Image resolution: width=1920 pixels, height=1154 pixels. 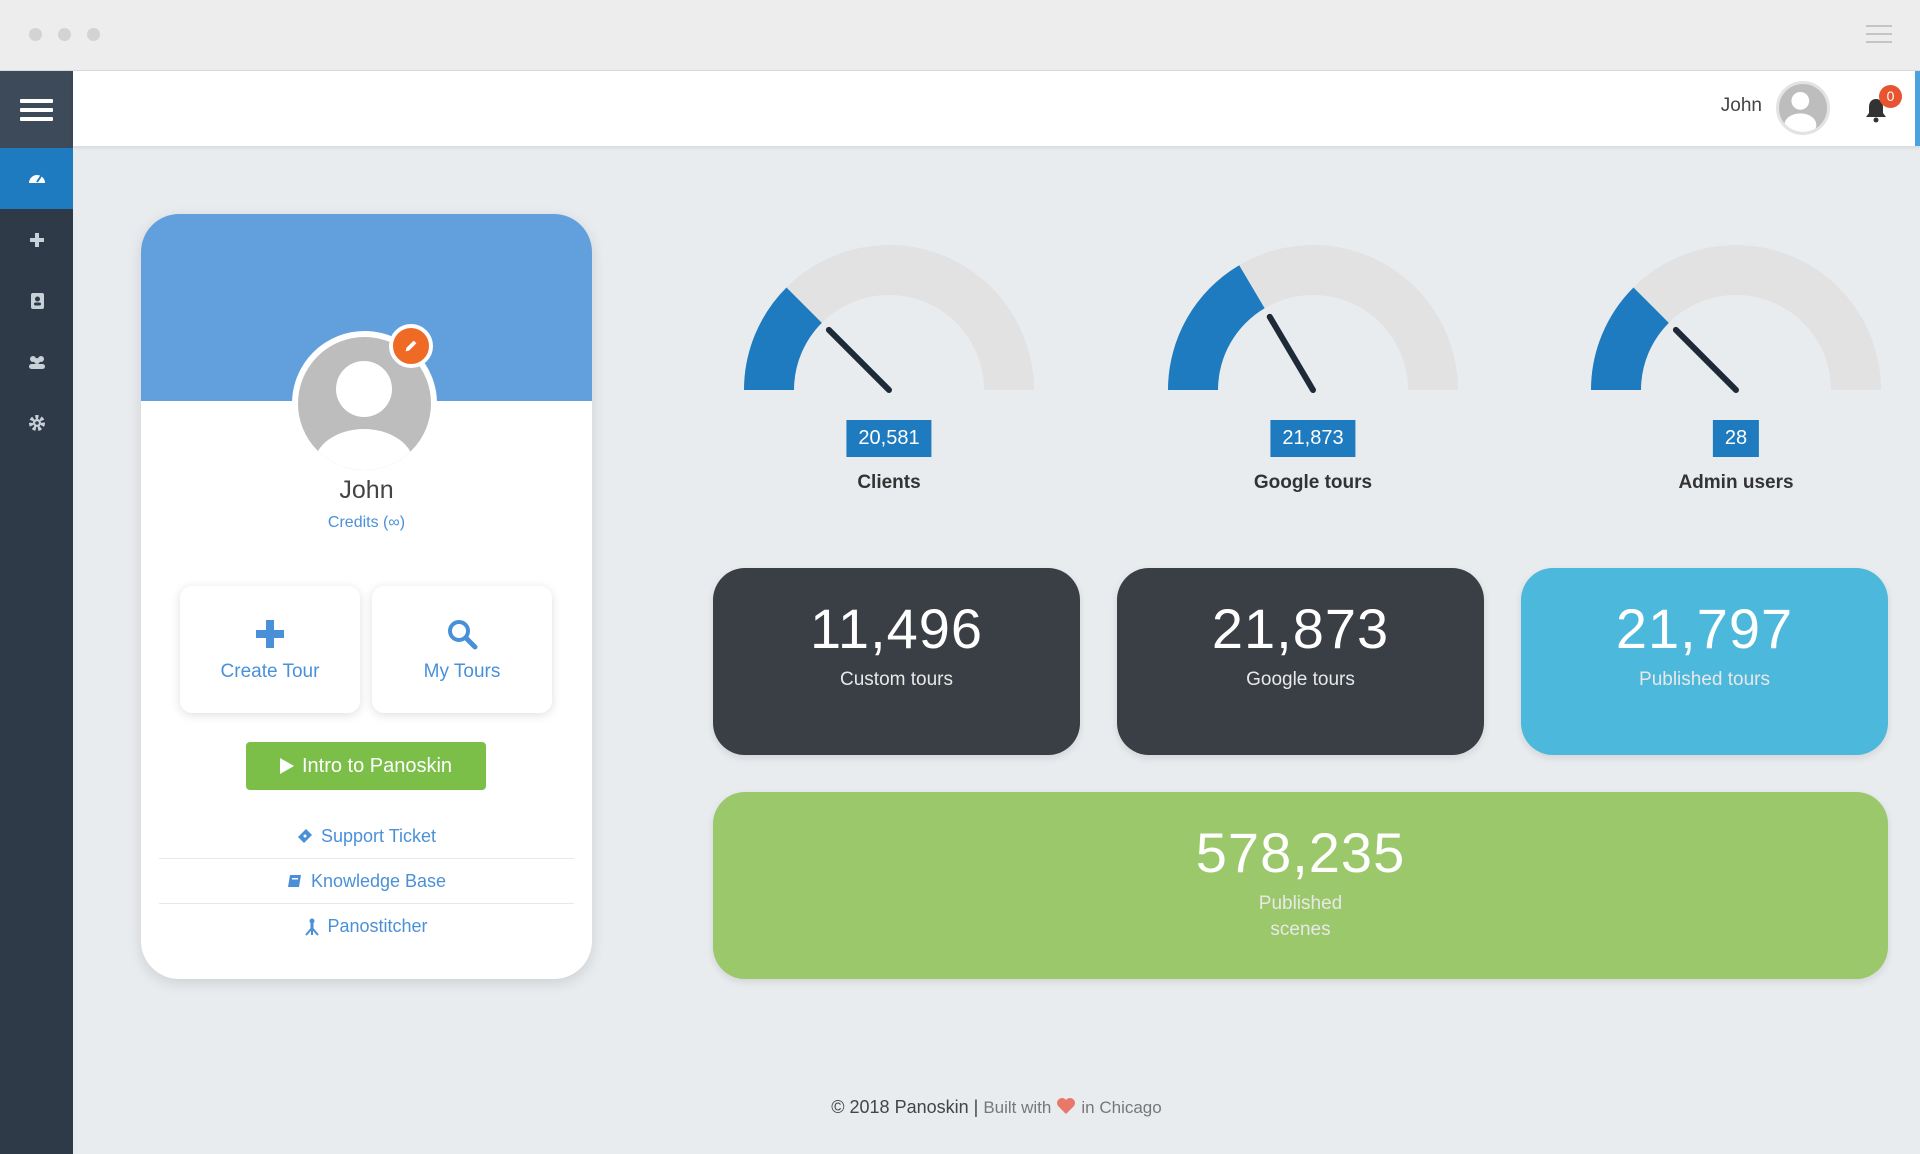 I want to click on stat-label: Custom tours, so click(x=896, y=679).